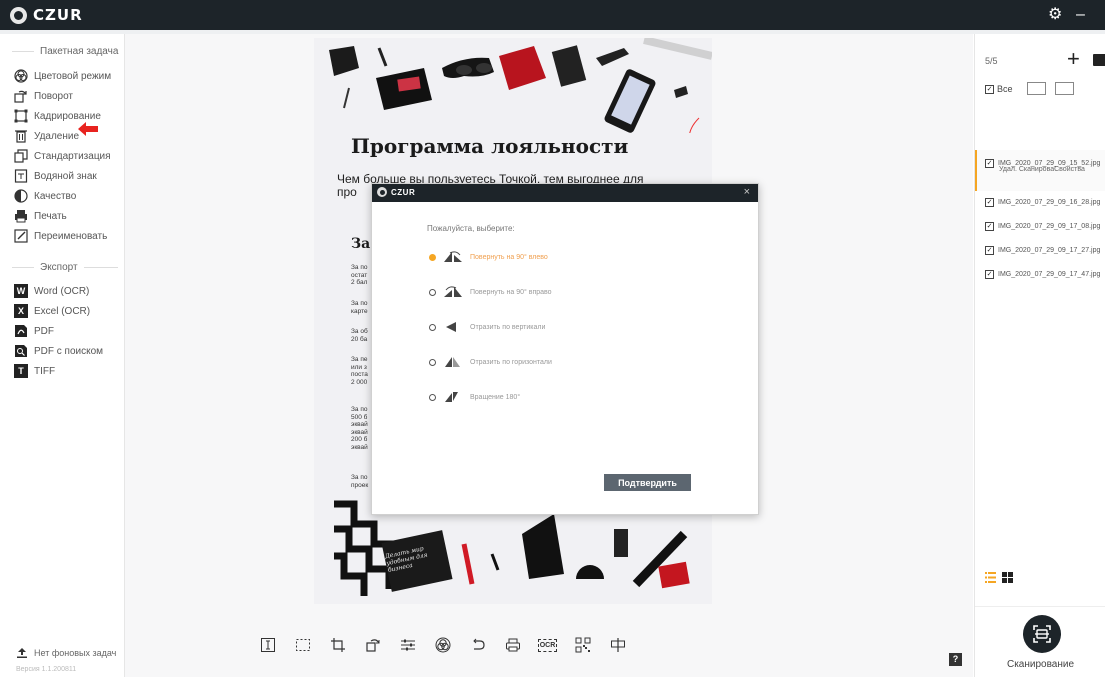  Describe the element at coordinates (477, 645) in the screenshot. I see `undo-icon` at that location.